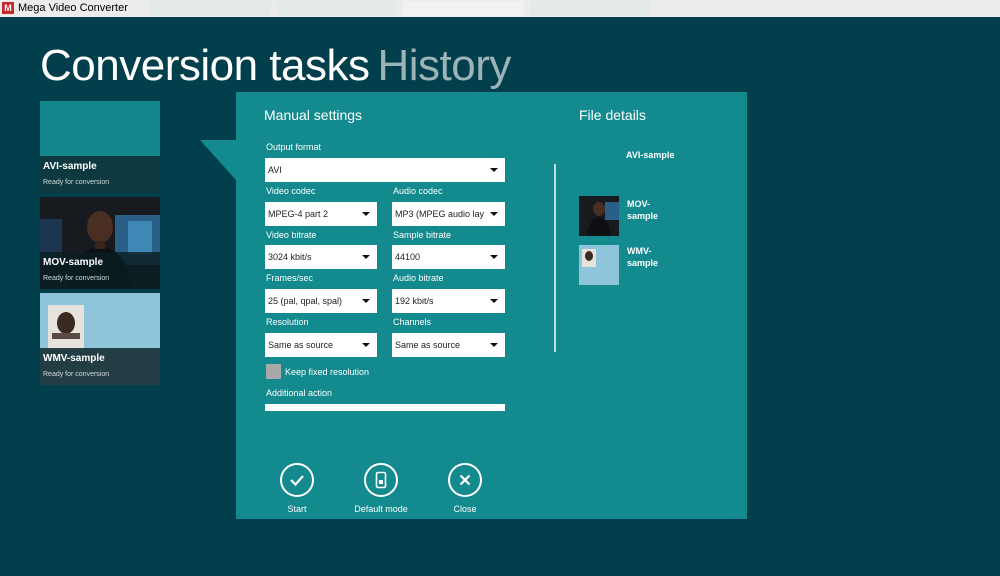 This screenshot has width=1000, height=576. Describe the element at coordinates (381, 509) in the screenshot. I see `default-mode-label: Default mode` at that location.